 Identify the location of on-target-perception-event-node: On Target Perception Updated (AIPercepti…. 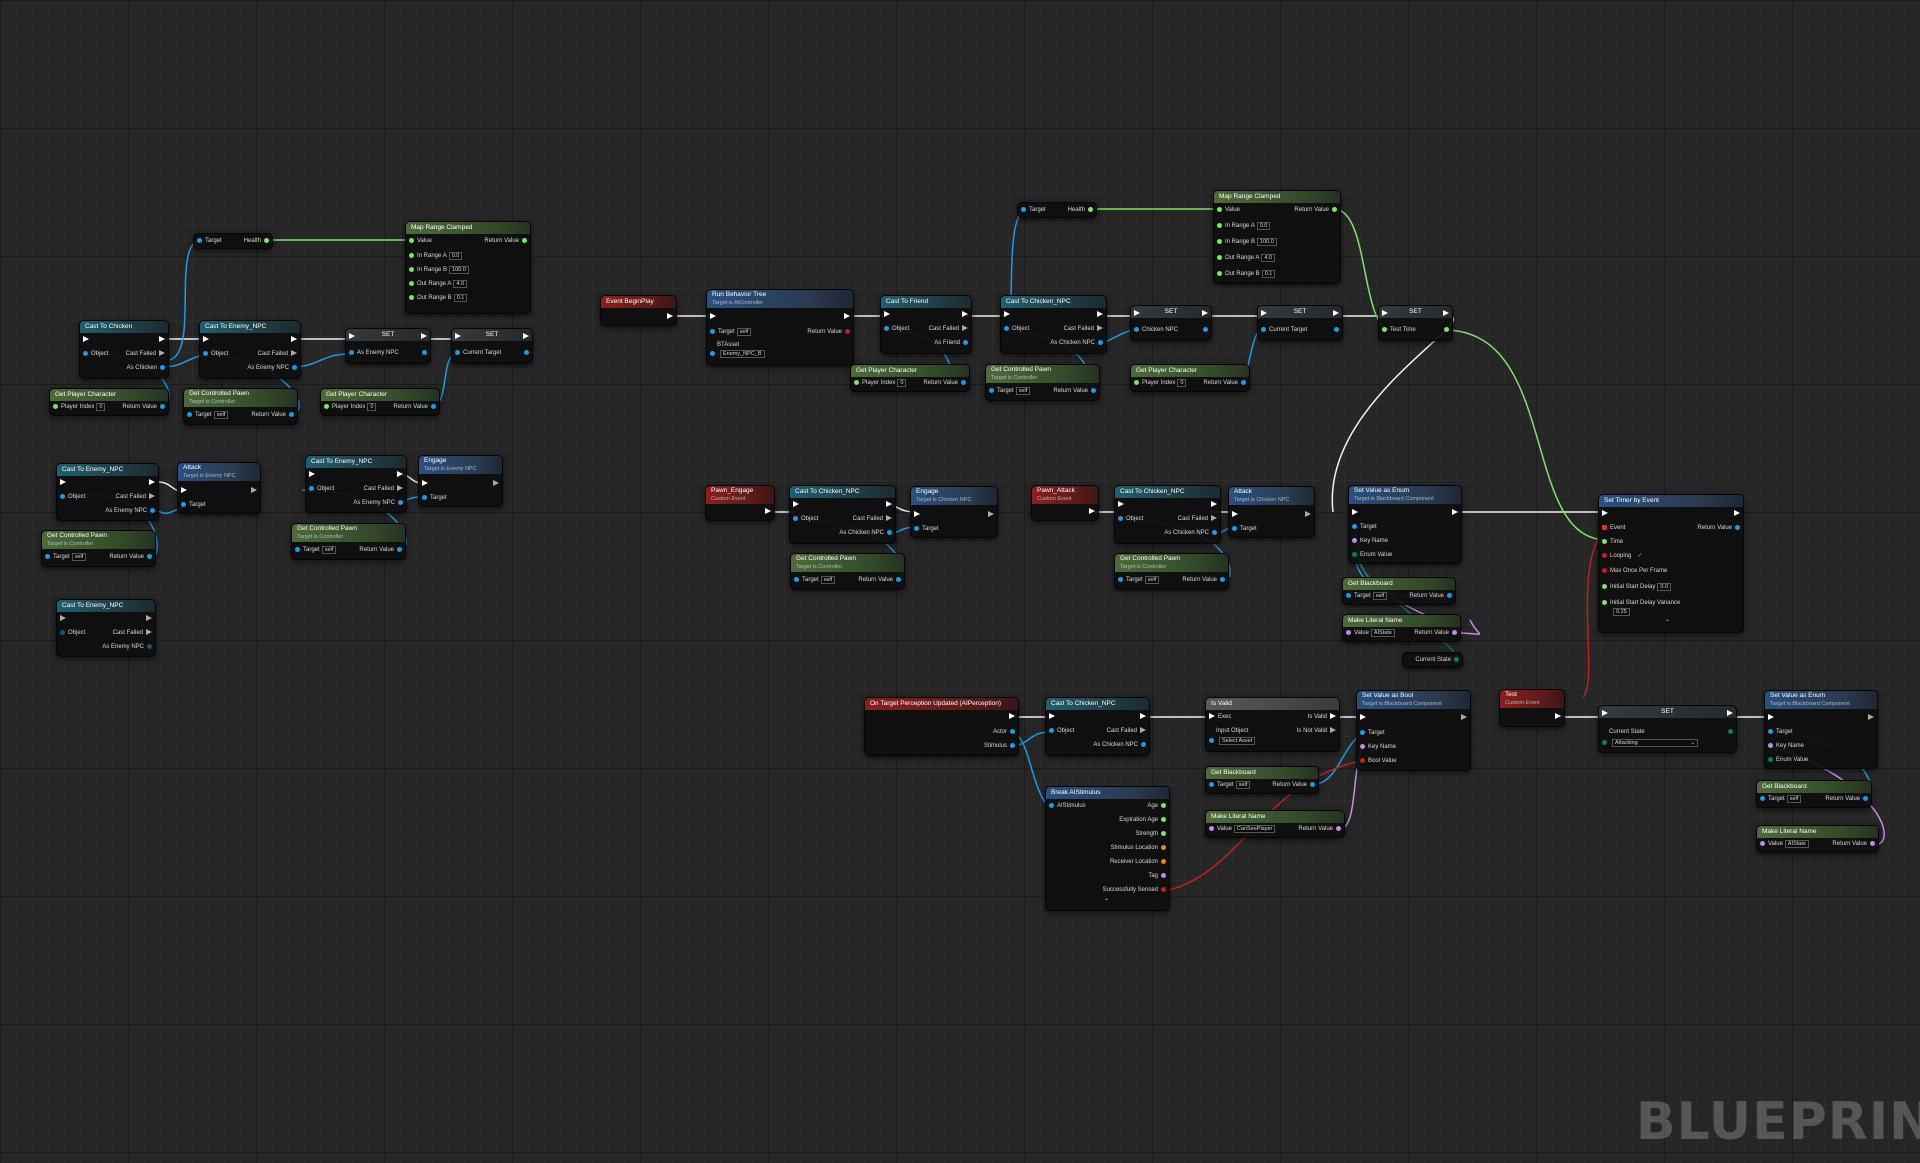
(941, 726).